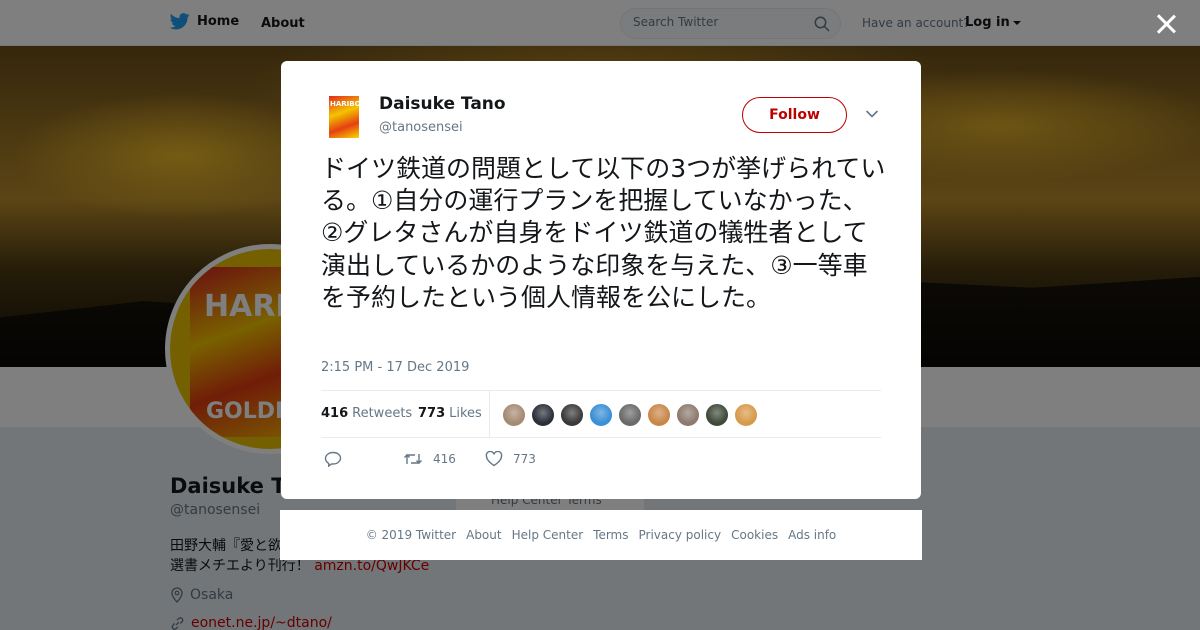 This screenshot has height=630, width=1200. I want to click on tweet-author-avatar: HARIBO, so click(344, 117).